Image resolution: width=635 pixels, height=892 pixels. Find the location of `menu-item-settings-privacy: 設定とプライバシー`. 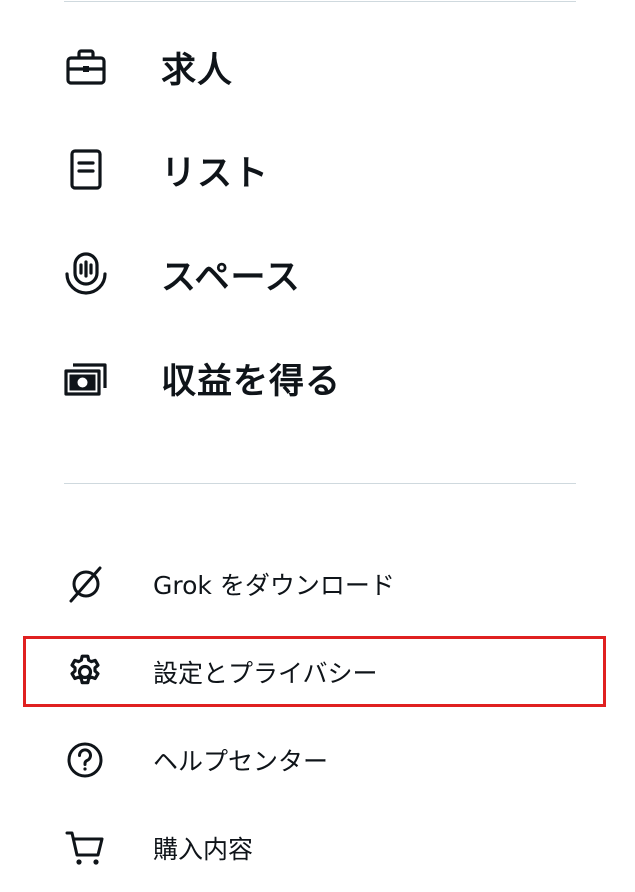

menu-item-settings-privacy: 設定とプライバシー is located at coordinates (320, 672).